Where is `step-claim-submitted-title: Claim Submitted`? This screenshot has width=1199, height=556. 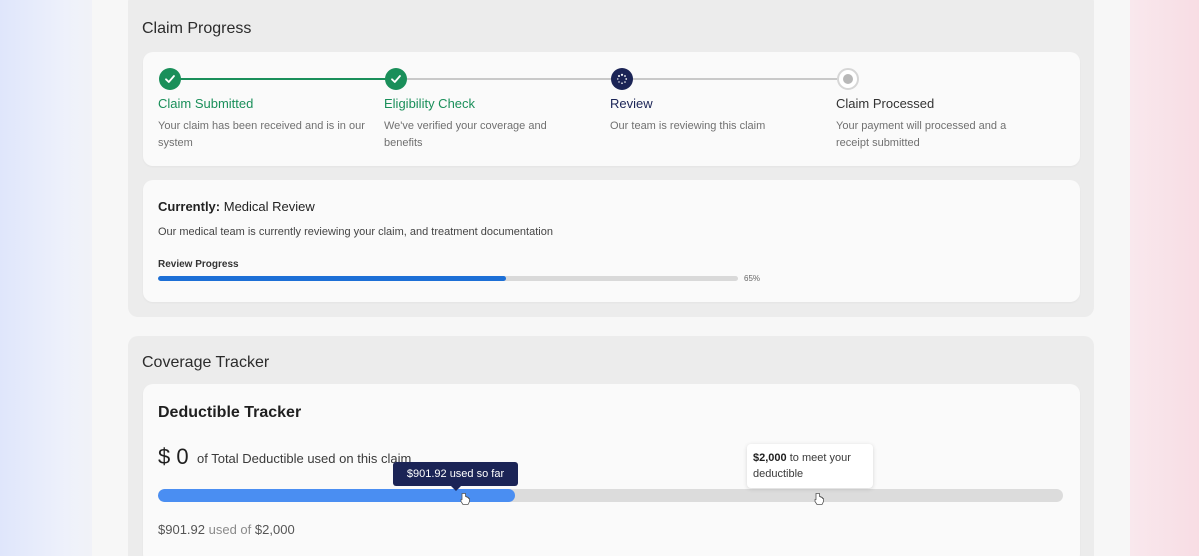
step-claim-submitted-title: Claim Submitted is located at coordinates (206, 103).